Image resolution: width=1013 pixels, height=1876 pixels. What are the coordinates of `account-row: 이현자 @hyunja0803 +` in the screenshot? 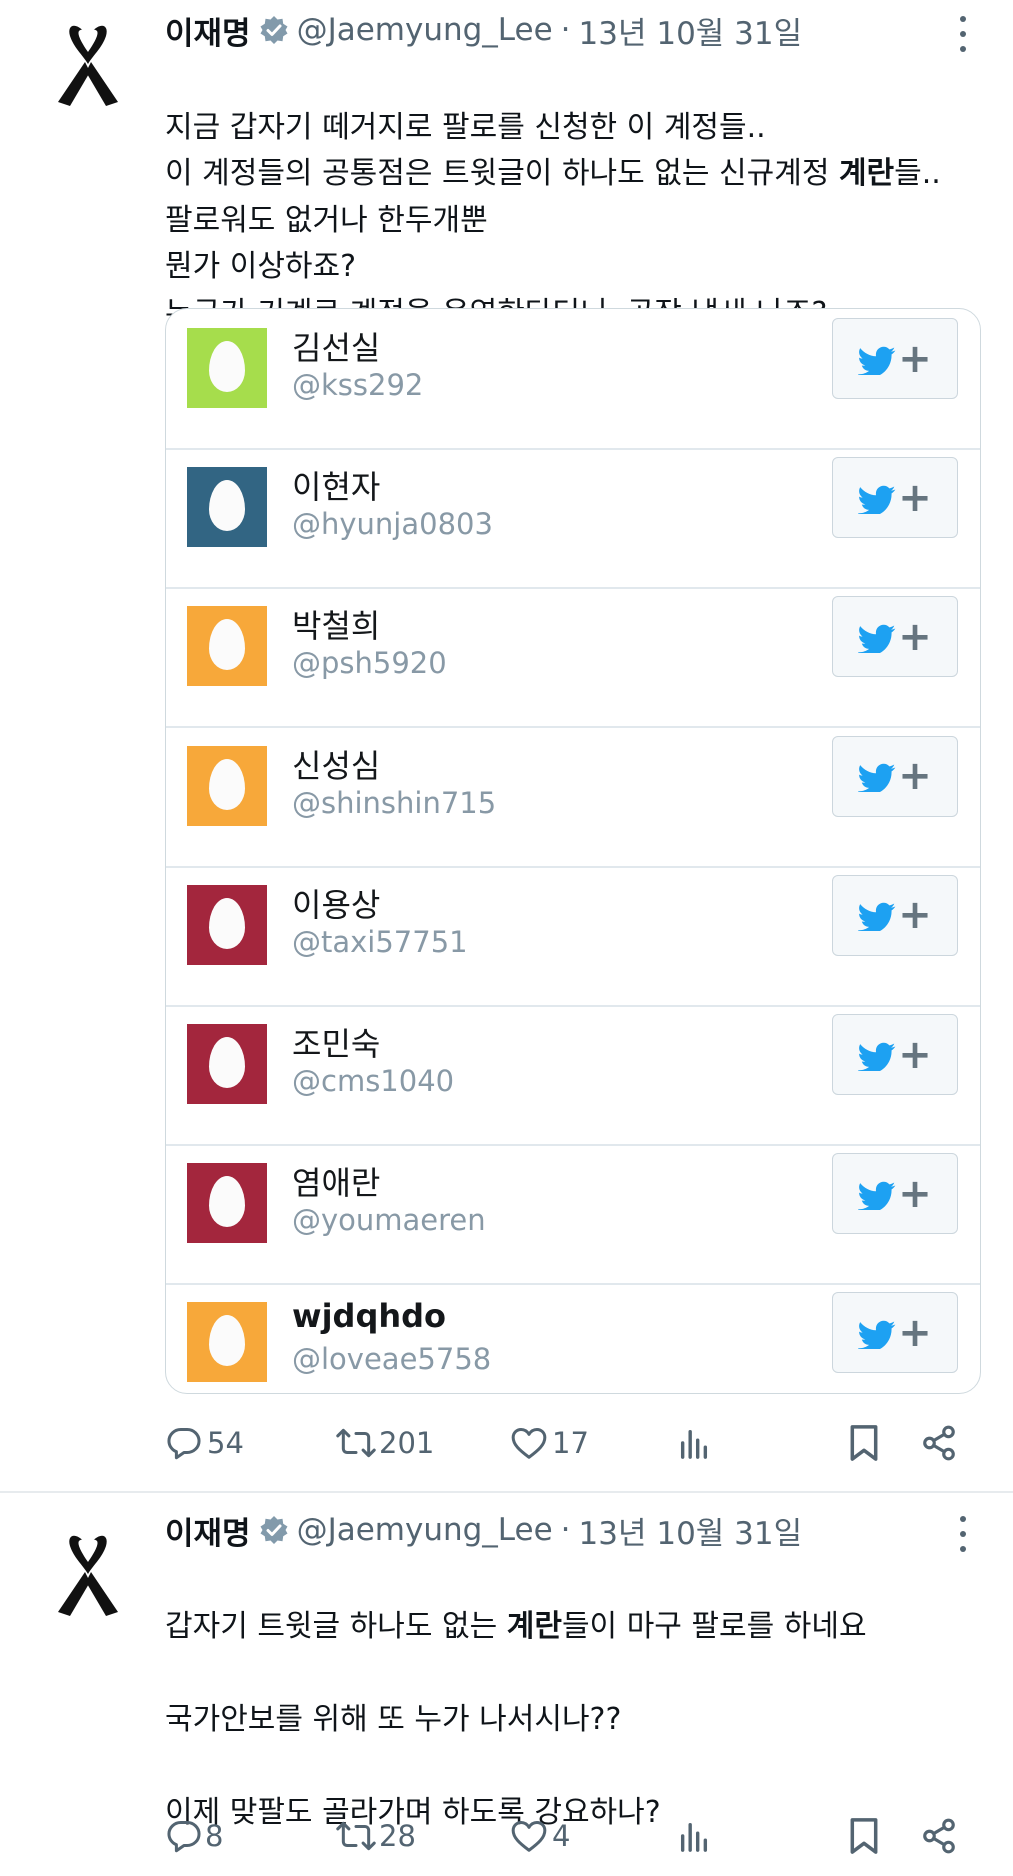 It's located at (573, 519).